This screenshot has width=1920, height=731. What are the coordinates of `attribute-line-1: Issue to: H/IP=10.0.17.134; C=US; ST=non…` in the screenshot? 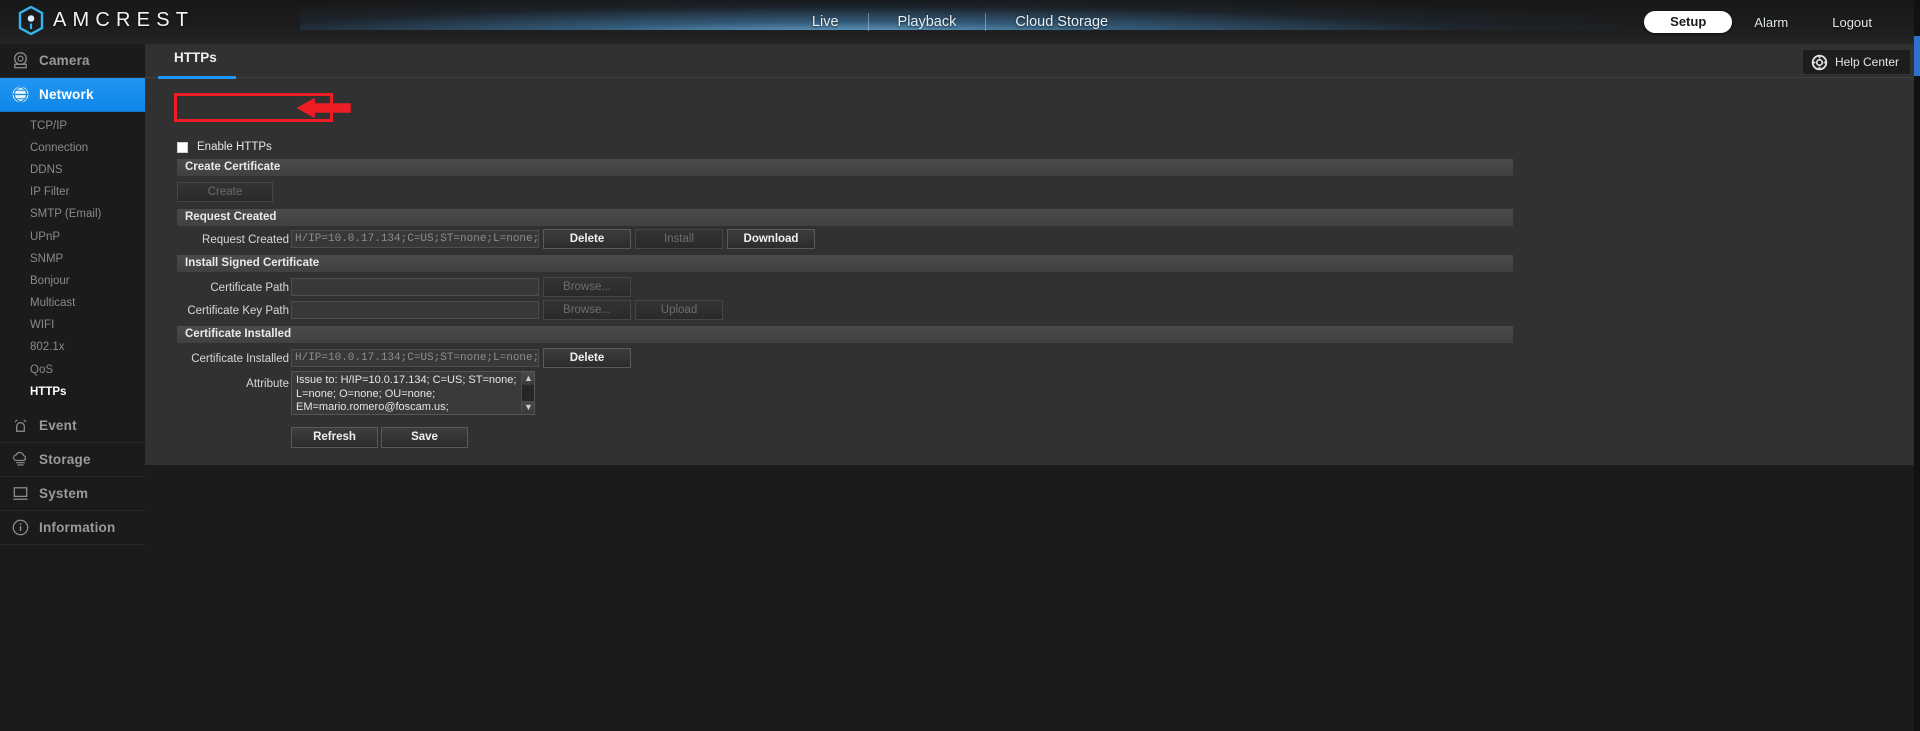 It's located at (406, 380).